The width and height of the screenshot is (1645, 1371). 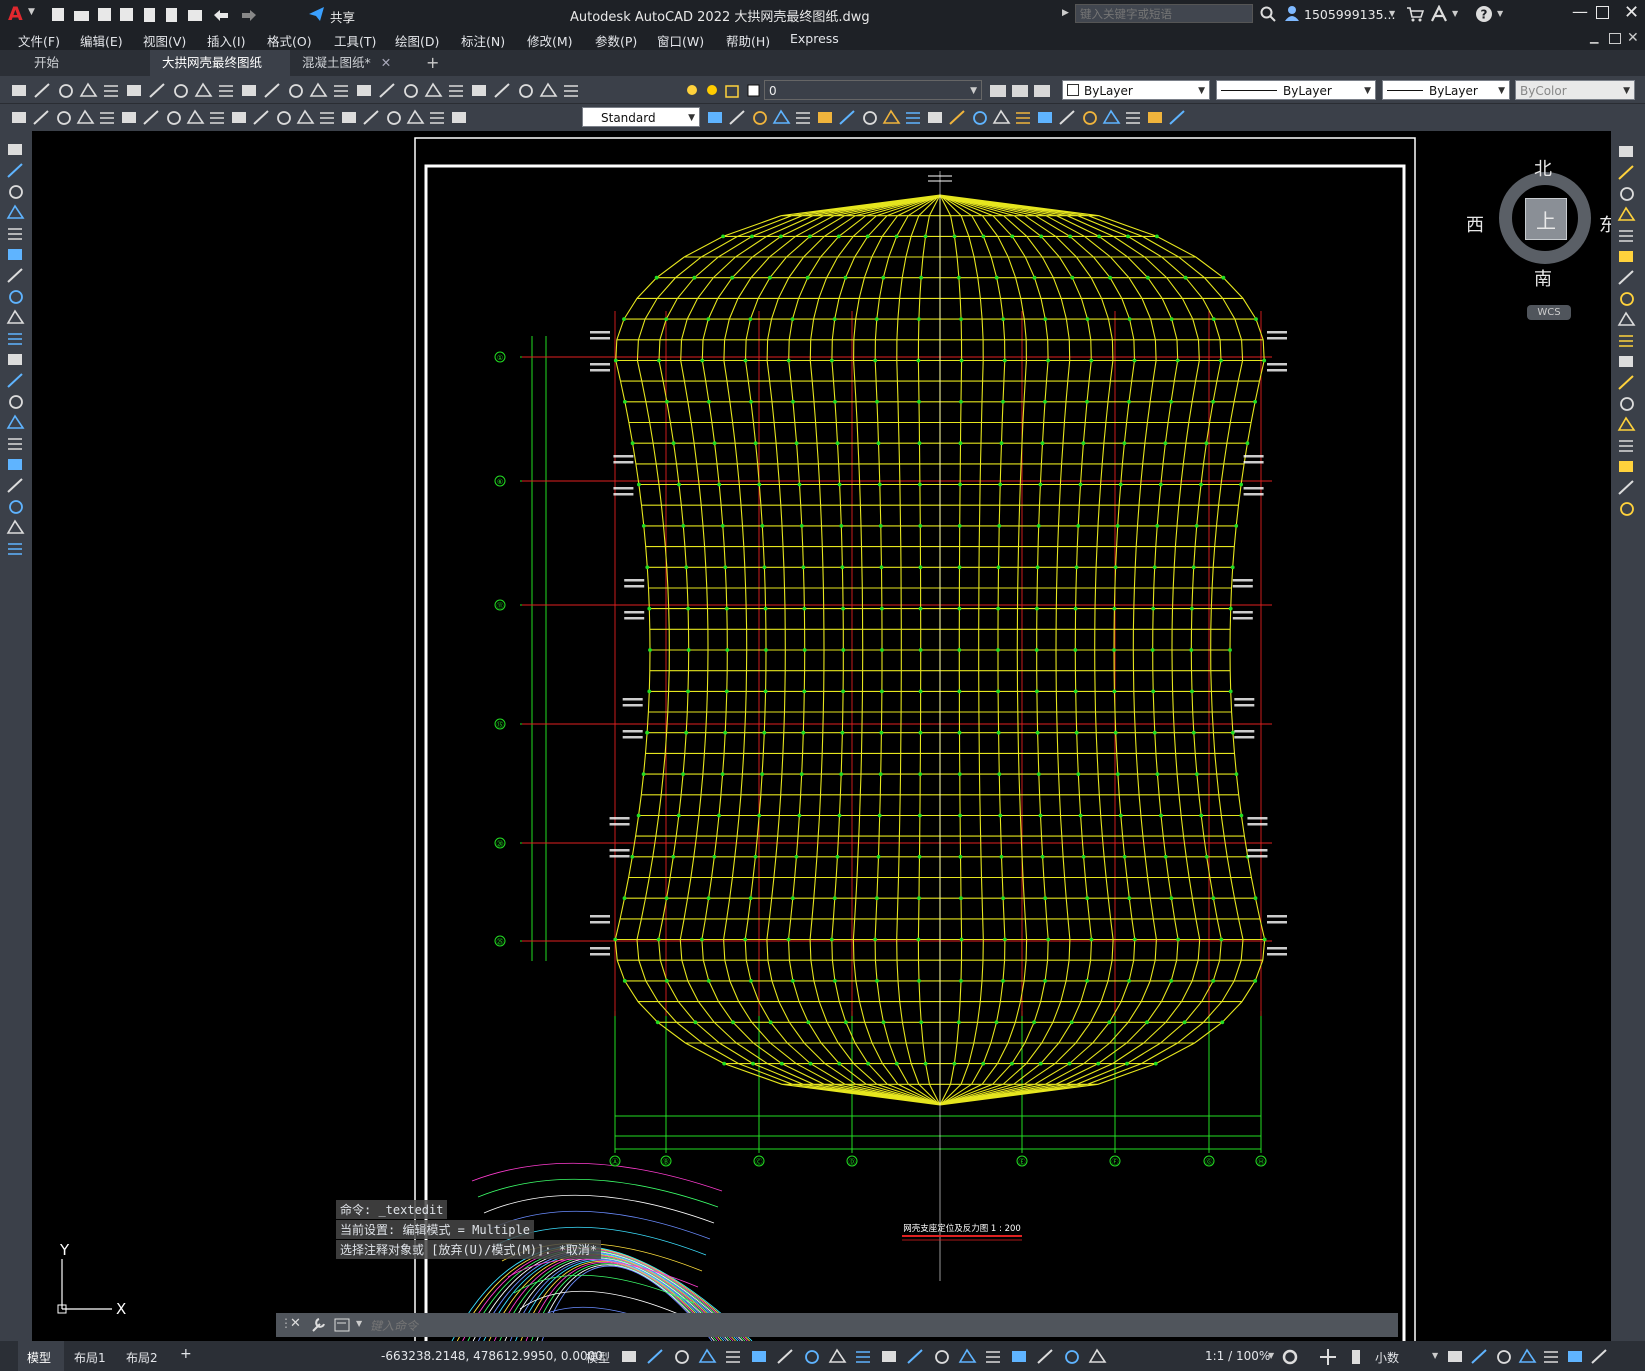 I want to click on jogged-linear-icon, so click(x=371, y=117).